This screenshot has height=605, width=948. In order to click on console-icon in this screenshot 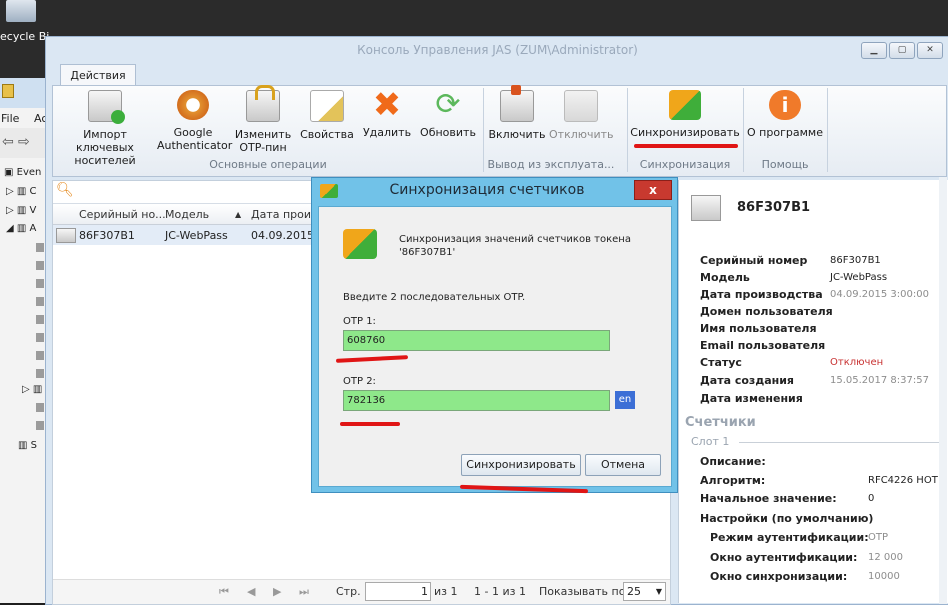, I will do `click(8, 91)`.